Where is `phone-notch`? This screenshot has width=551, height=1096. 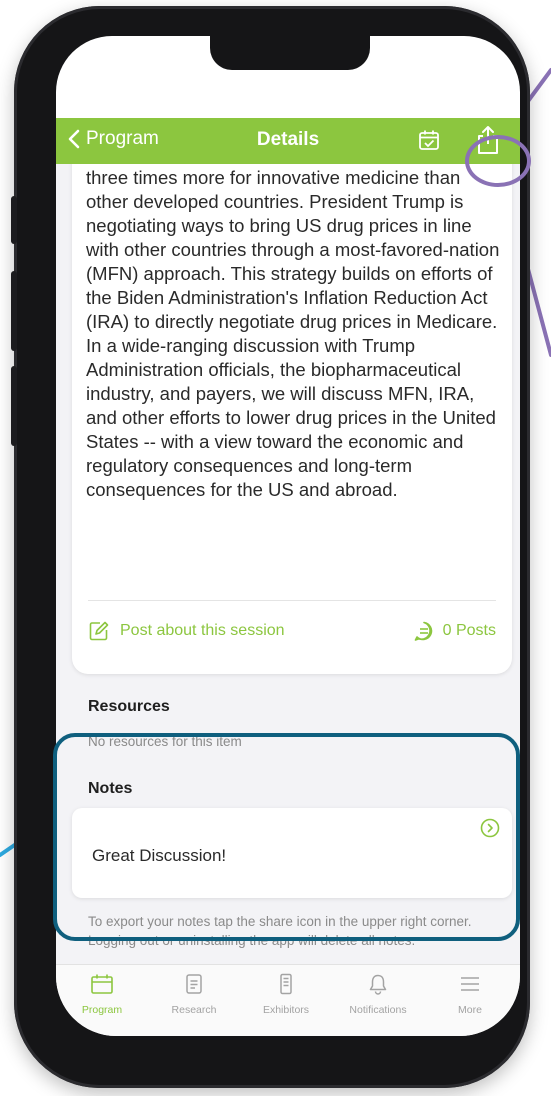 phone-notch is located at coordinates (290, 53).